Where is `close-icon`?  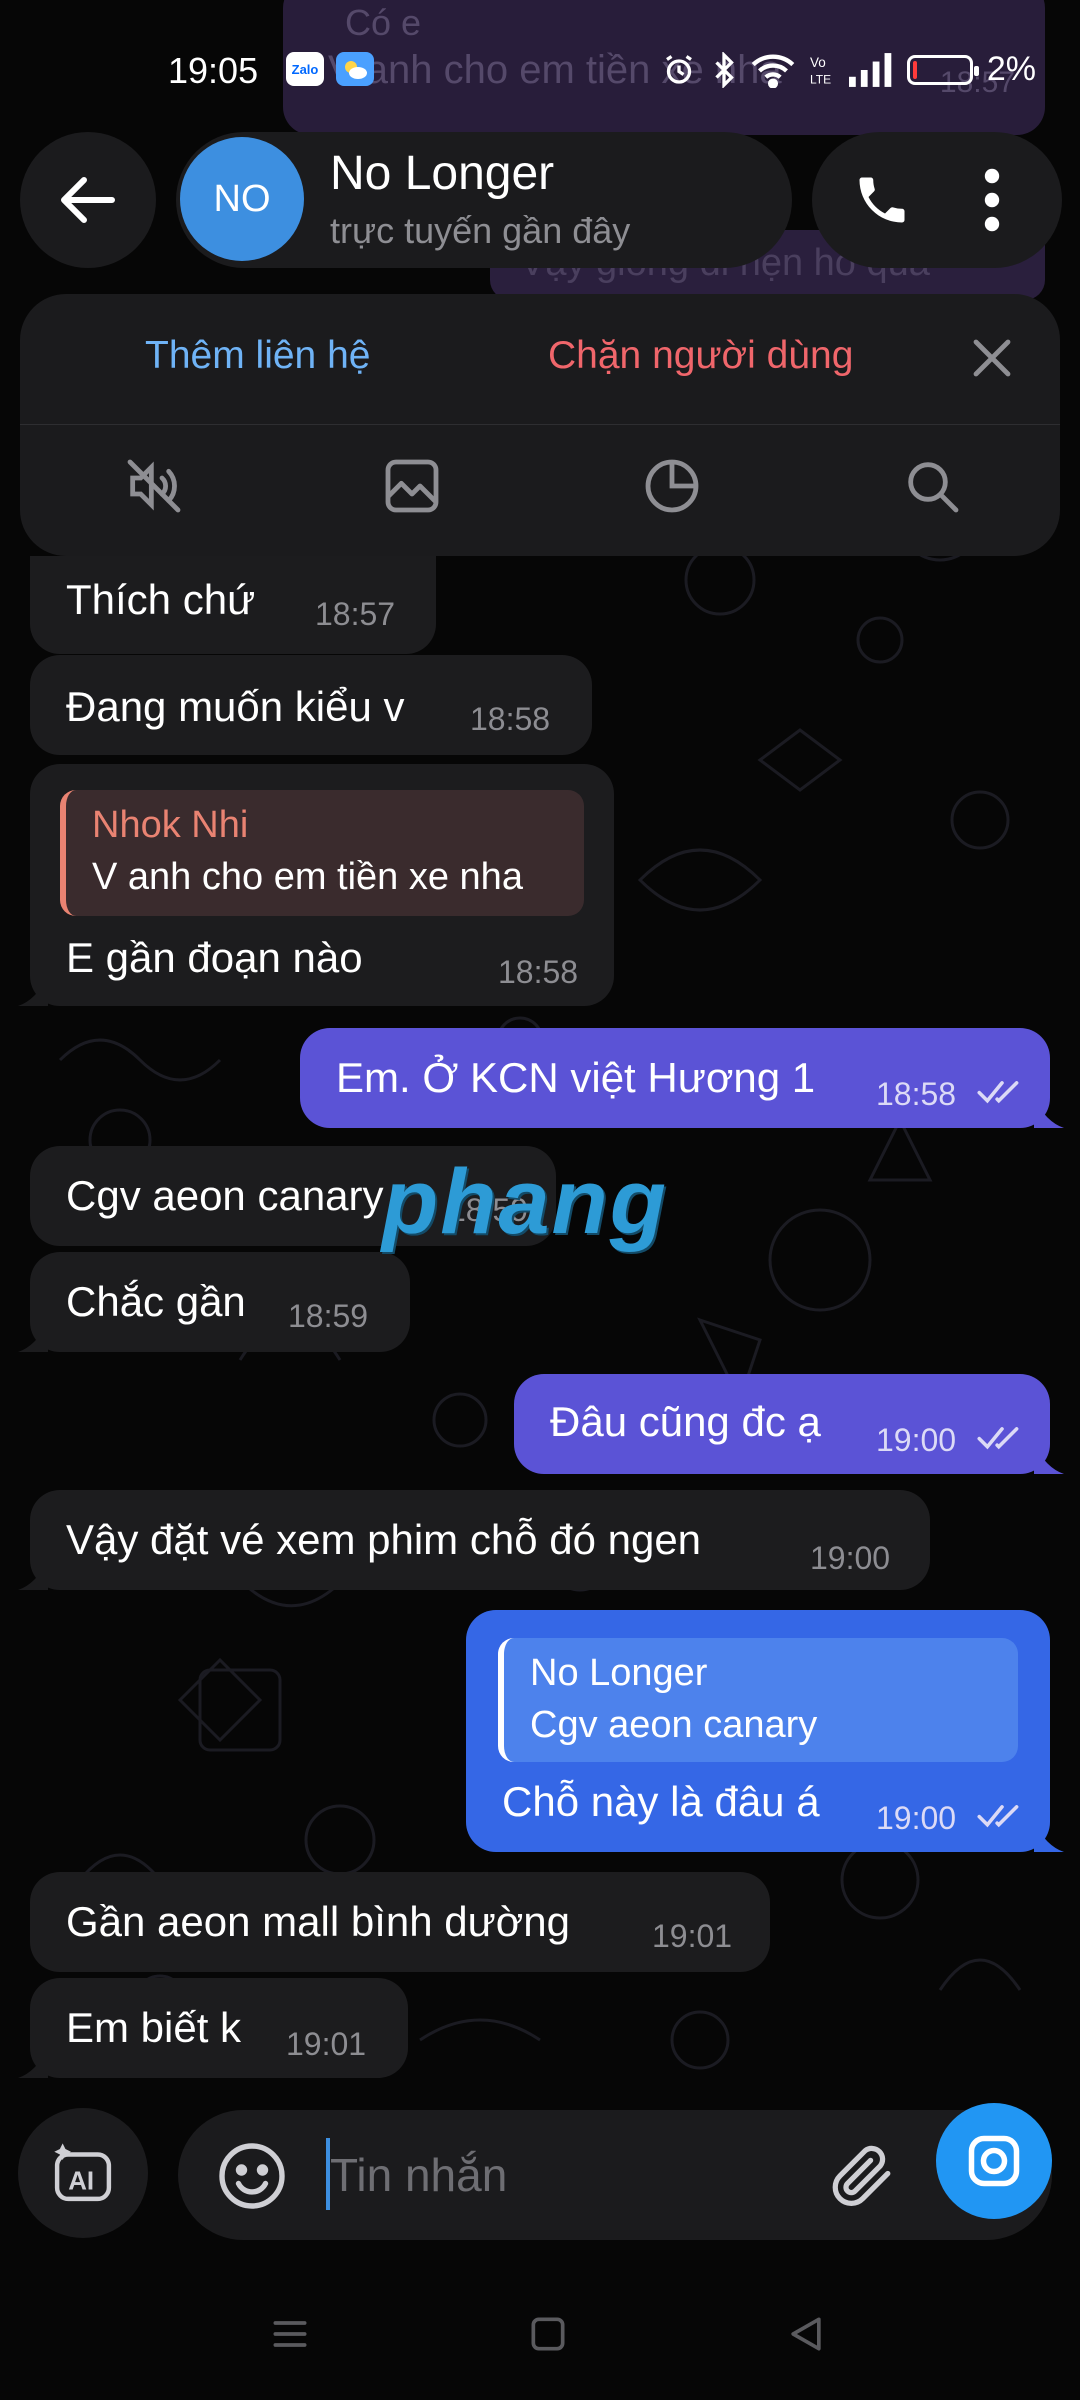
close-icon is located at coordinates (992, 358).